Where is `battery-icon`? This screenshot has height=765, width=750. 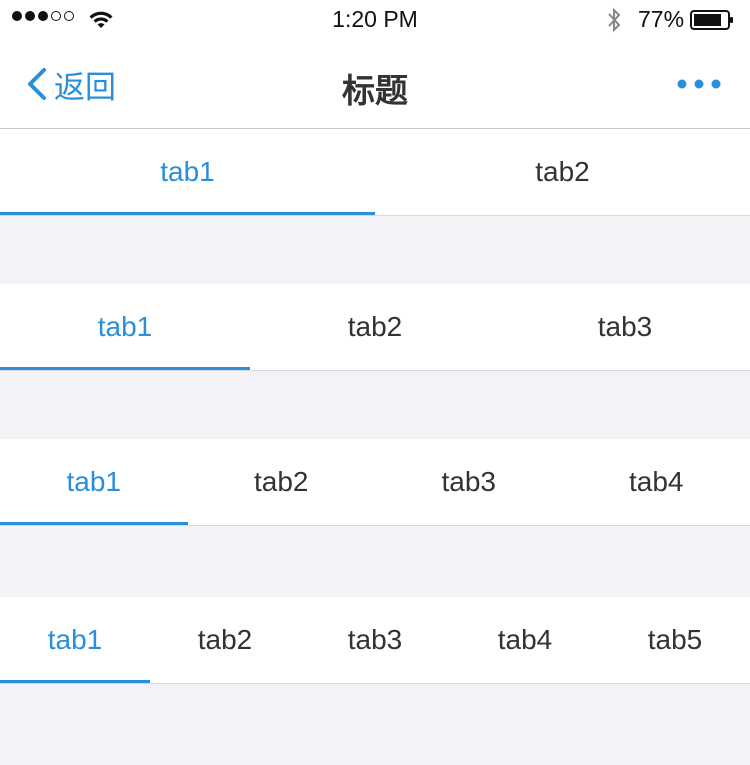
battery-icon is located at coordinates (711, 20).